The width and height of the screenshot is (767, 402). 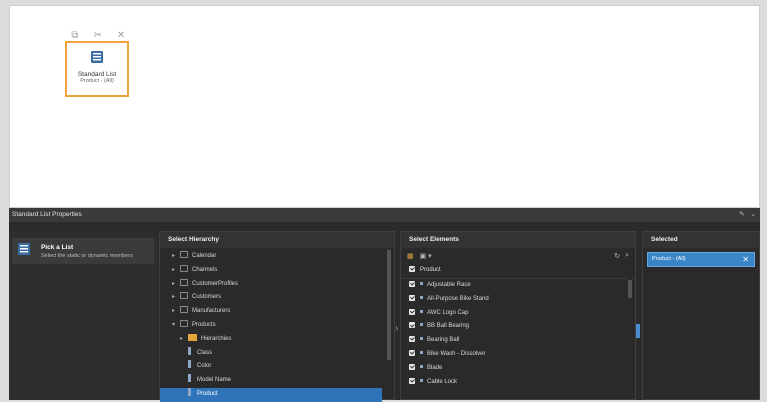 What do you see at coordinates (277, 298) in the screenshot?
I see `tree-item-customers: ▸ Customers` at bounding box center [277, 298].